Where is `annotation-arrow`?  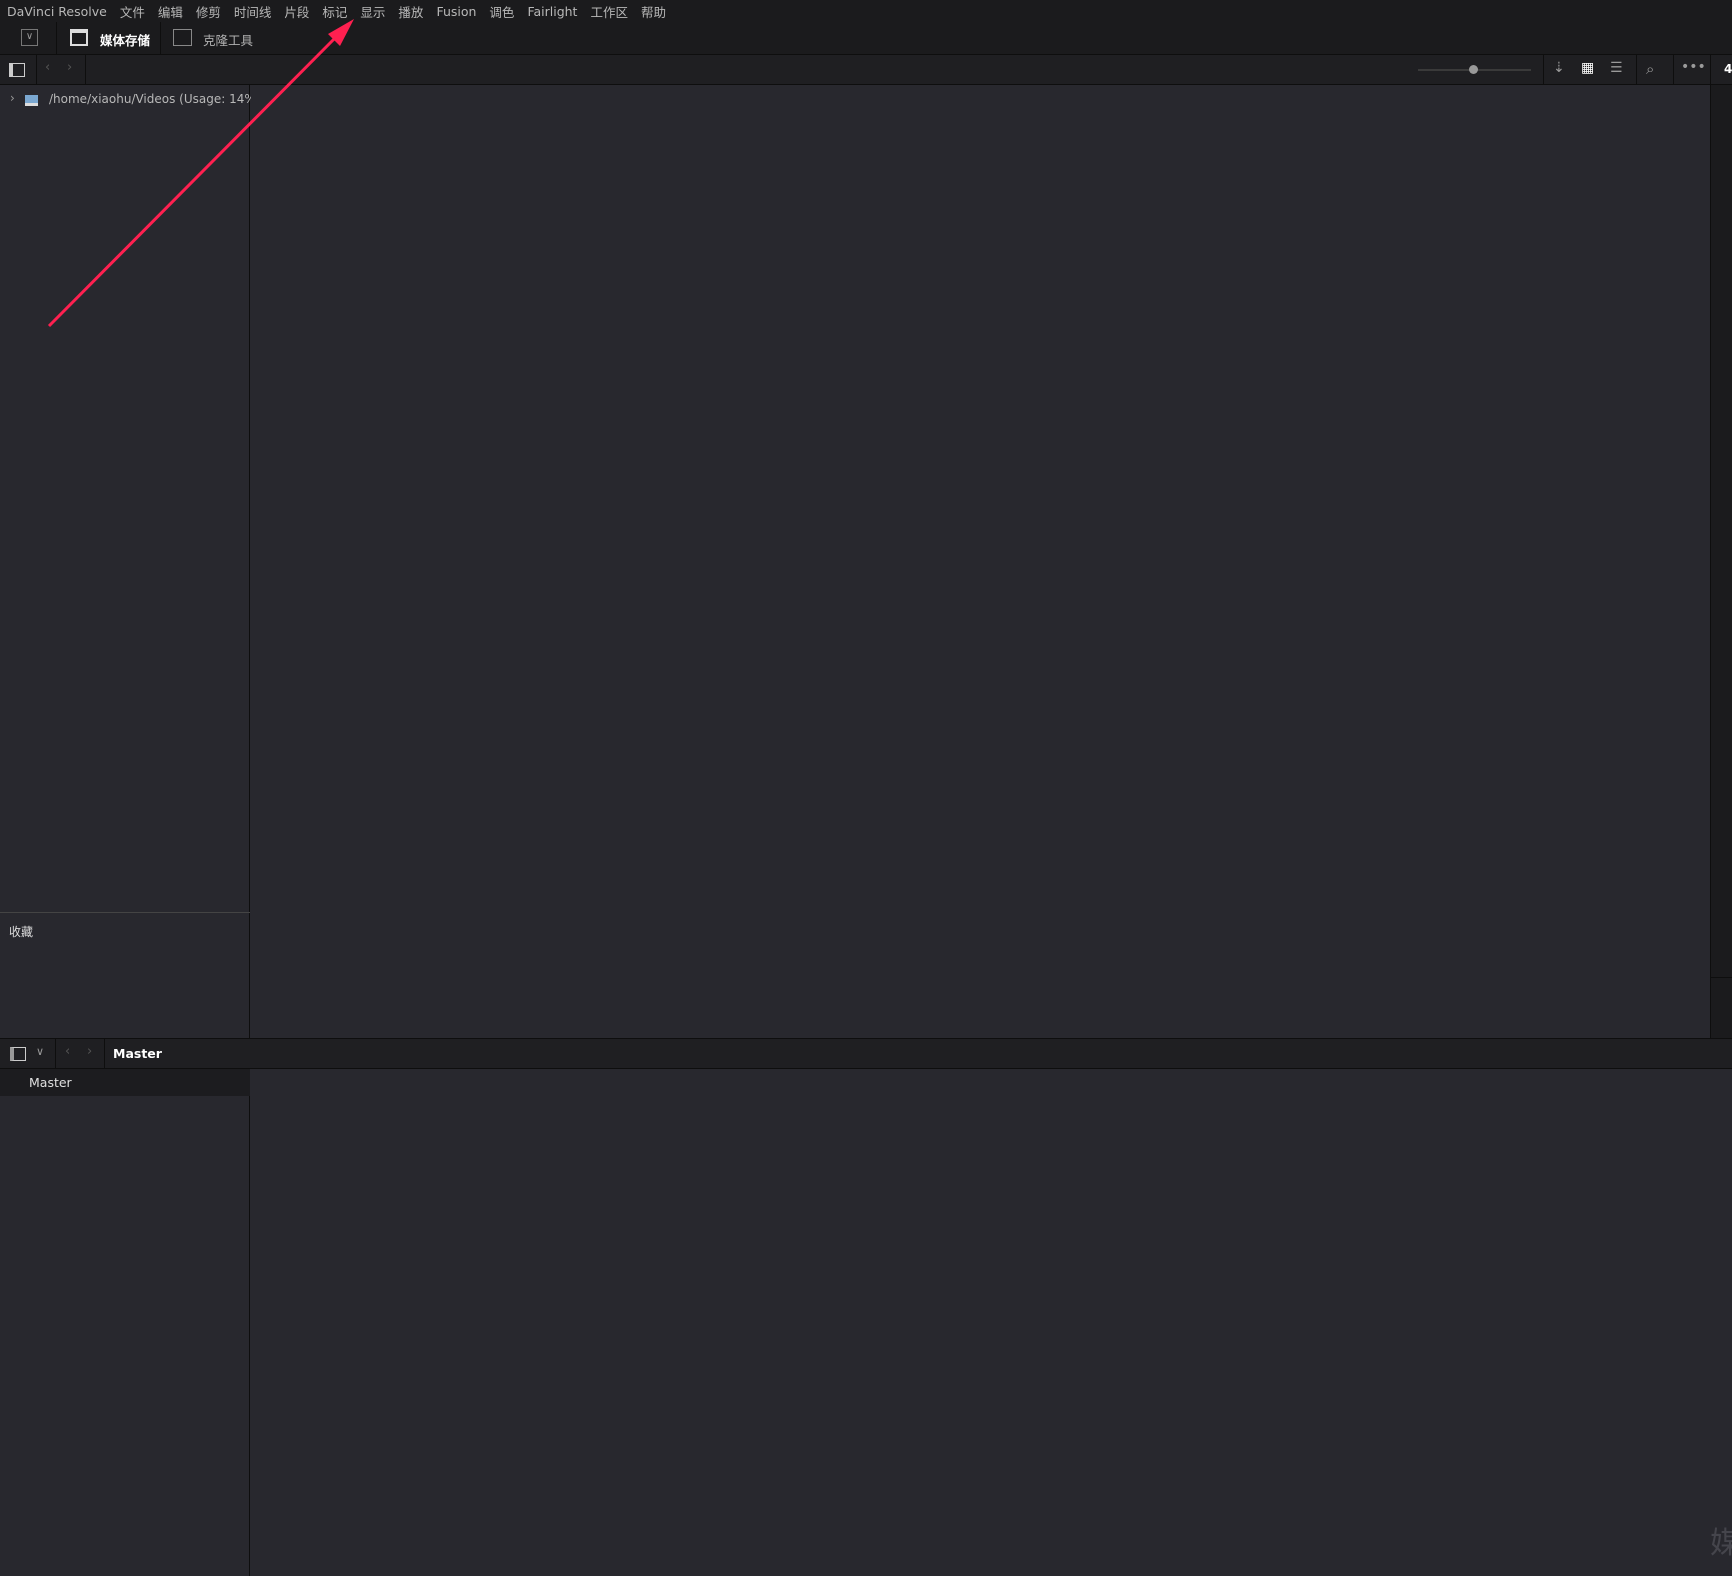 annotation-arrow is located at coordinates (200, 173).